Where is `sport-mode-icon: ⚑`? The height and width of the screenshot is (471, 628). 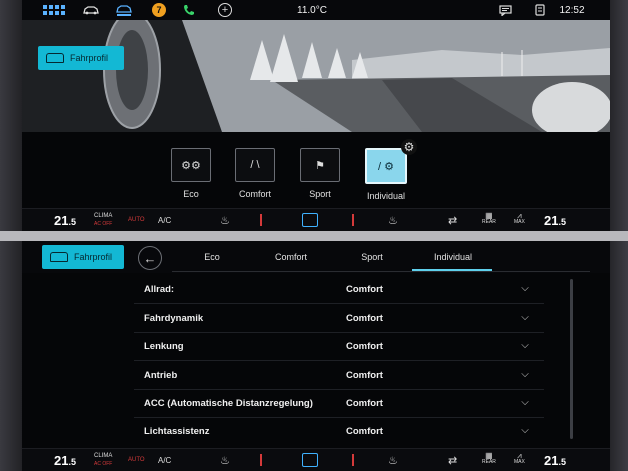
sport-mode-icon: ⚑ is located at coordinates (320, 165).